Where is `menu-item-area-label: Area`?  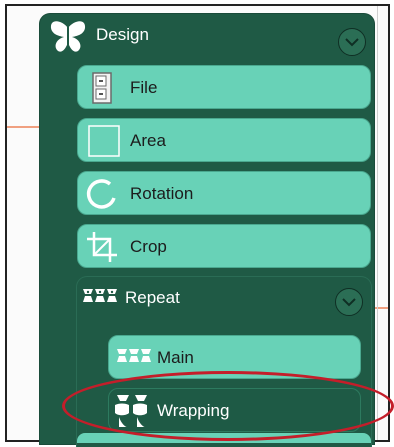
menu-item-area-label: Area is located at coordinates (148, 140).